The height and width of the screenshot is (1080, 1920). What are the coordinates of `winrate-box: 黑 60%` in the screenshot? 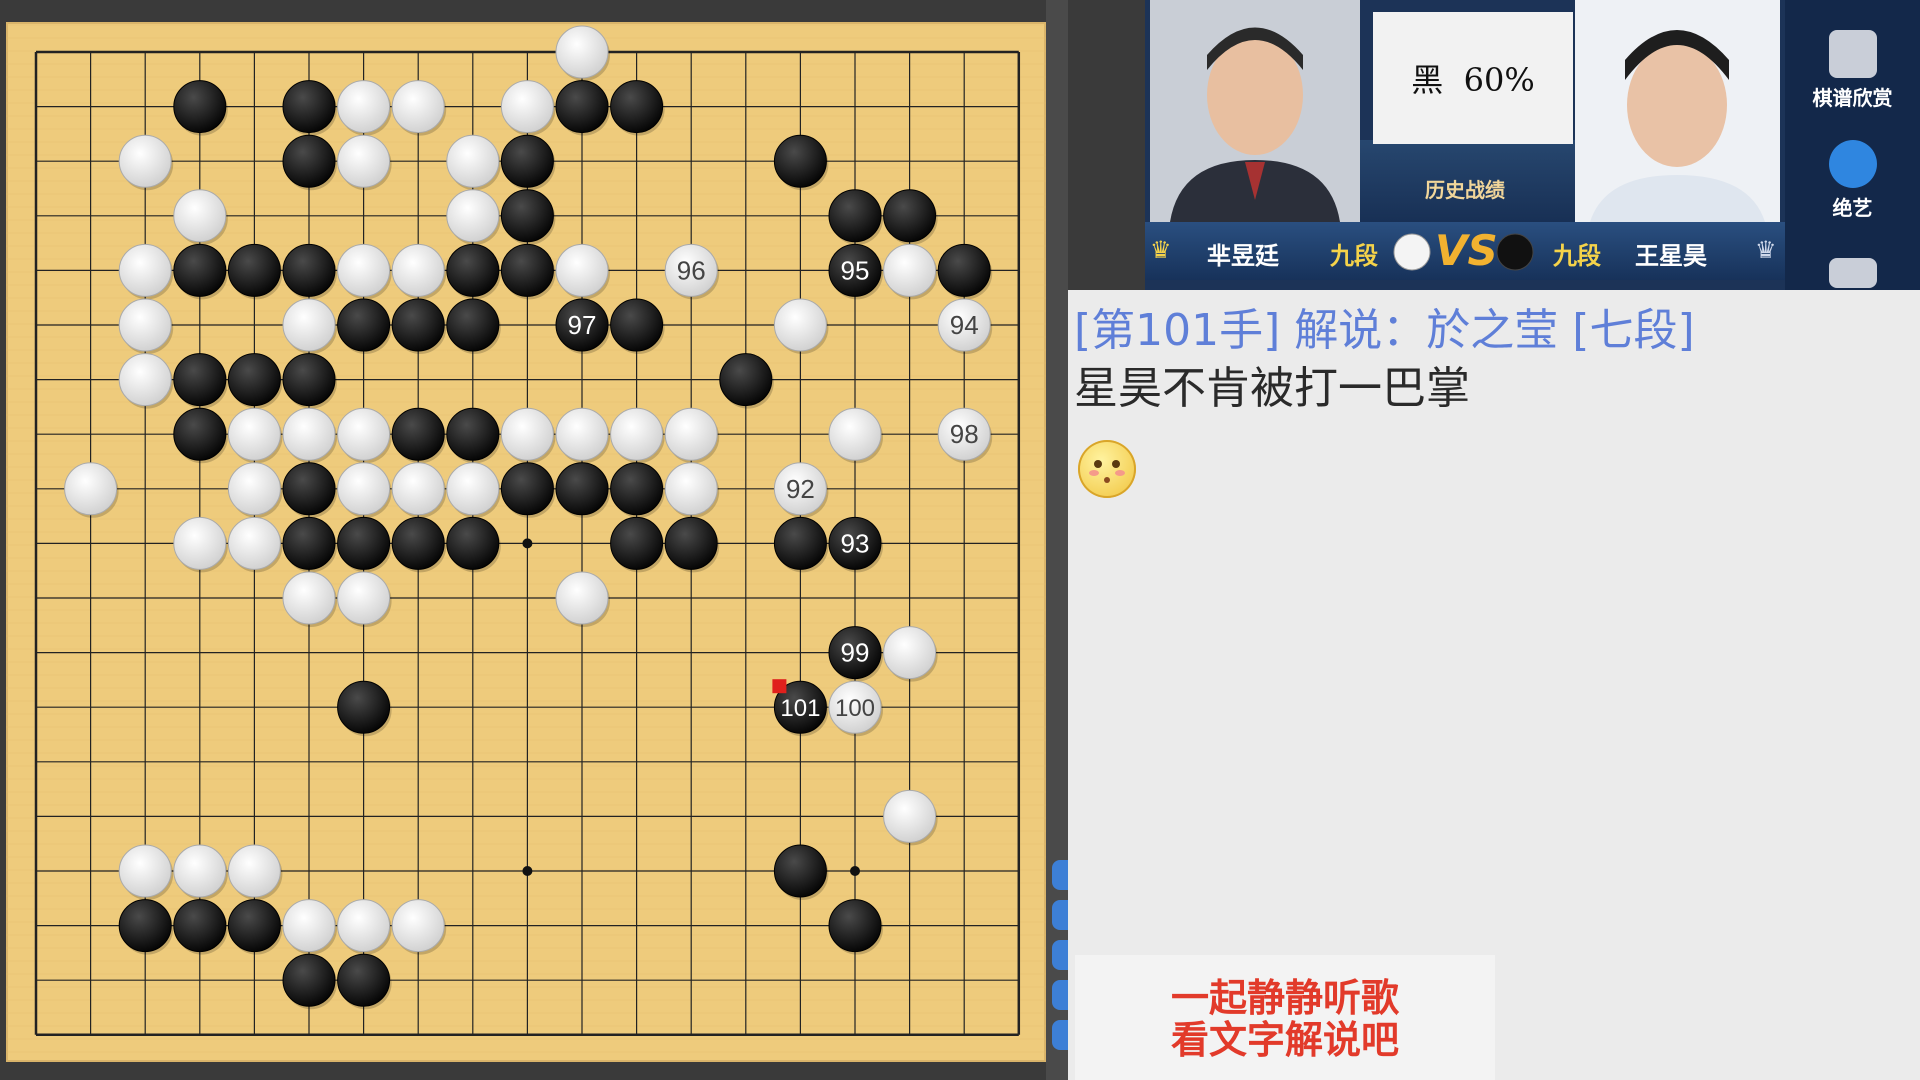 It's located at (1473, 78).